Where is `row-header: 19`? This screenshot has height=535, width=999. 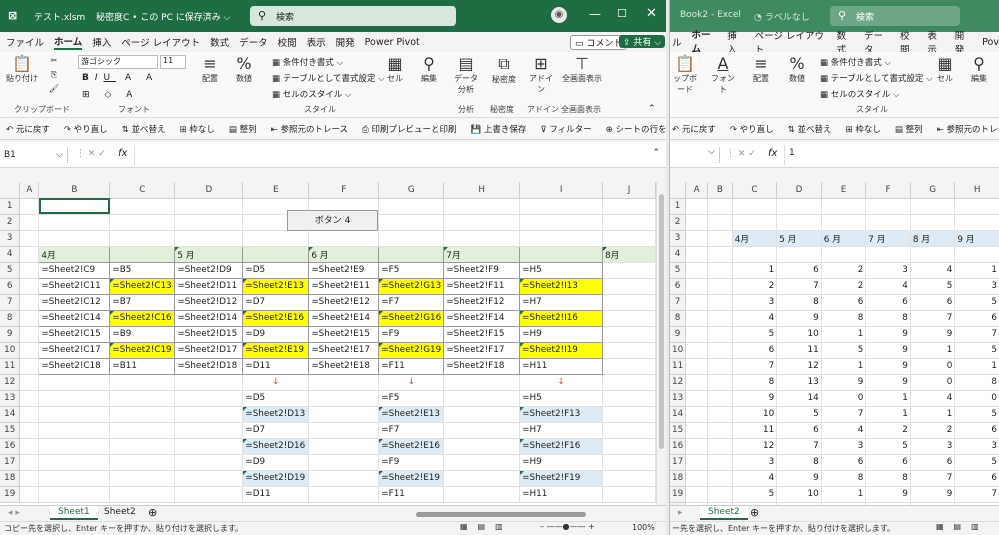
row-header: 19 is located at coordinates (10, 494).